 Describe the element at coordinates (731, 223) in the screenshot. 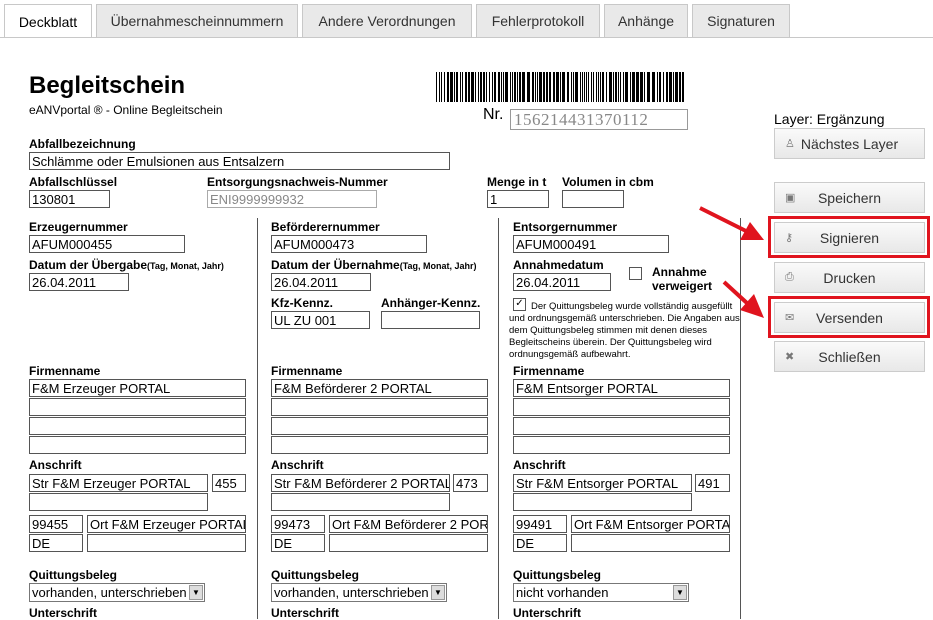

I see `arrow-to-sign` at that location.